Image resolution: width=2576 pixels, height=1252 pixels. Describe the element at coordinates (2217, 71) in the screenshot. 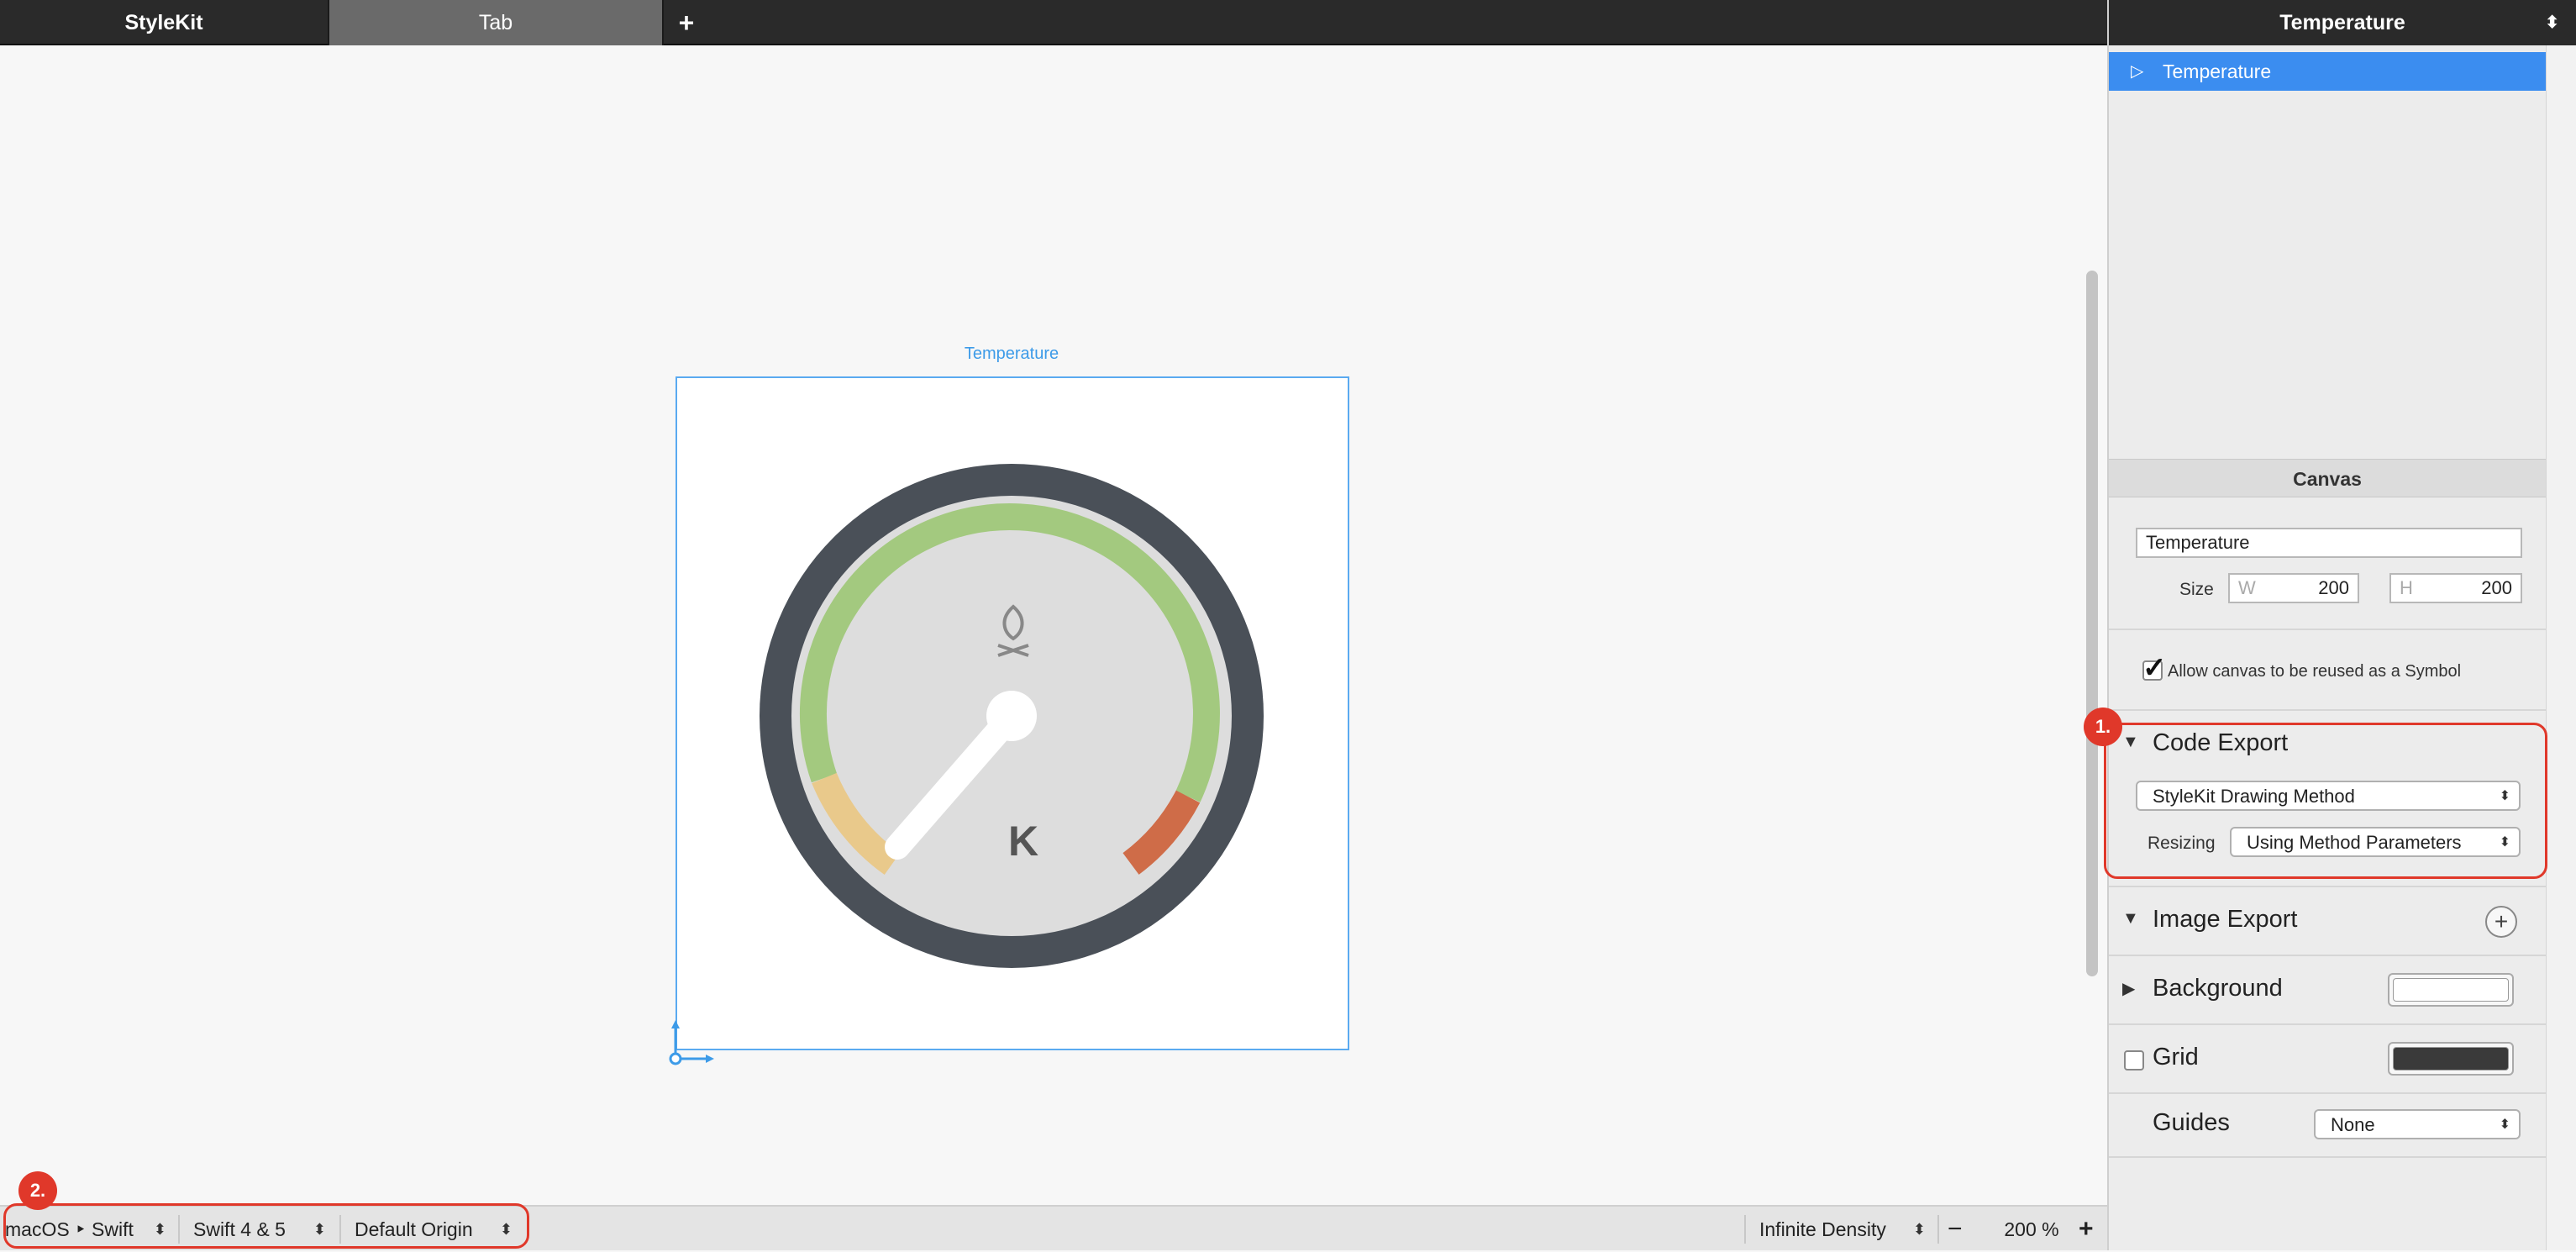

I see `outline-item-label: Temperature` at that location.